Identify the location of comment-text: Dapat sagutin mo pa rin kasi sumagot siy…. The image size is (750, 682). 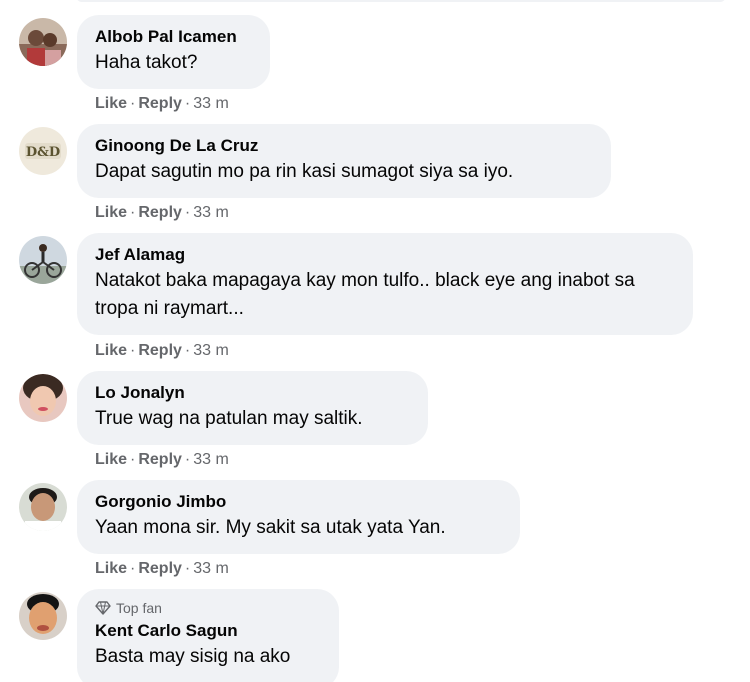
(304, 171).